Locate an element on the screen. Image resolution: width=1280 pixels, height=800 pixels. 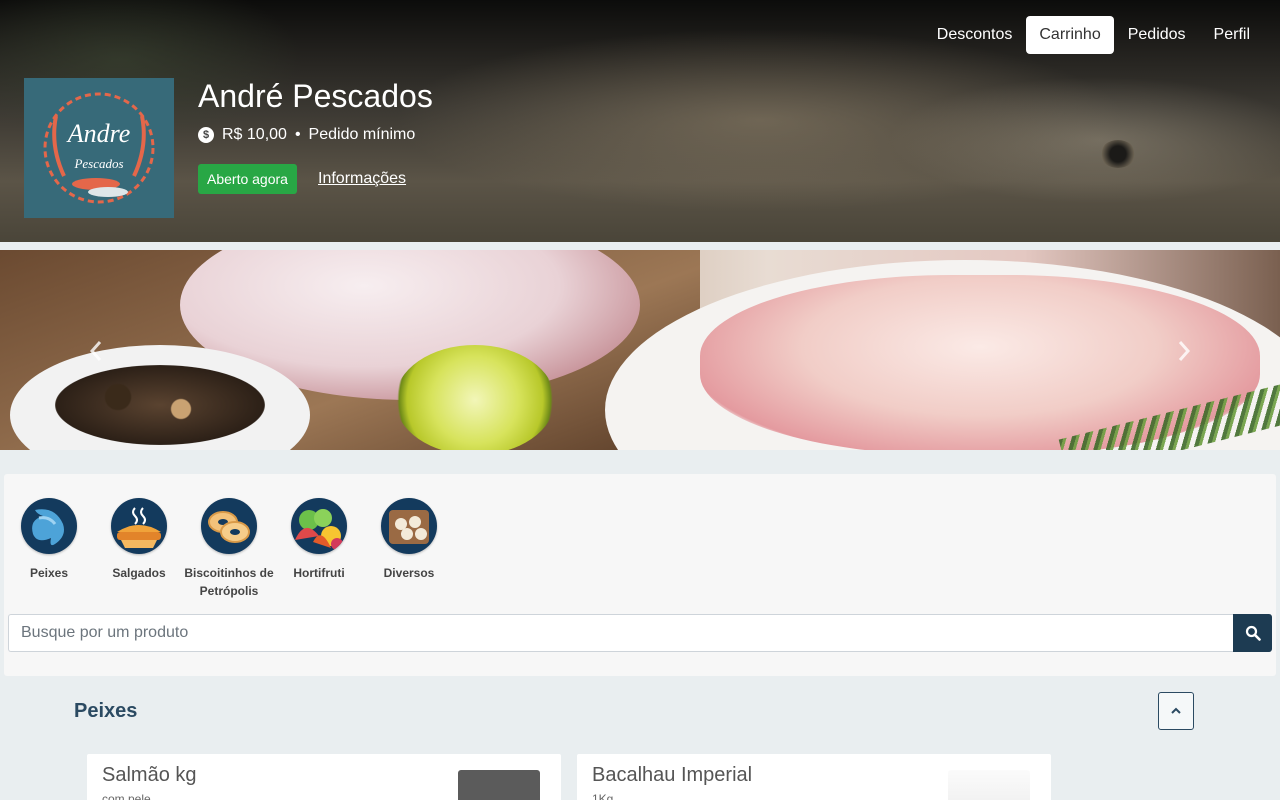
chevron-left-icon is located at coordinates (95, 351).